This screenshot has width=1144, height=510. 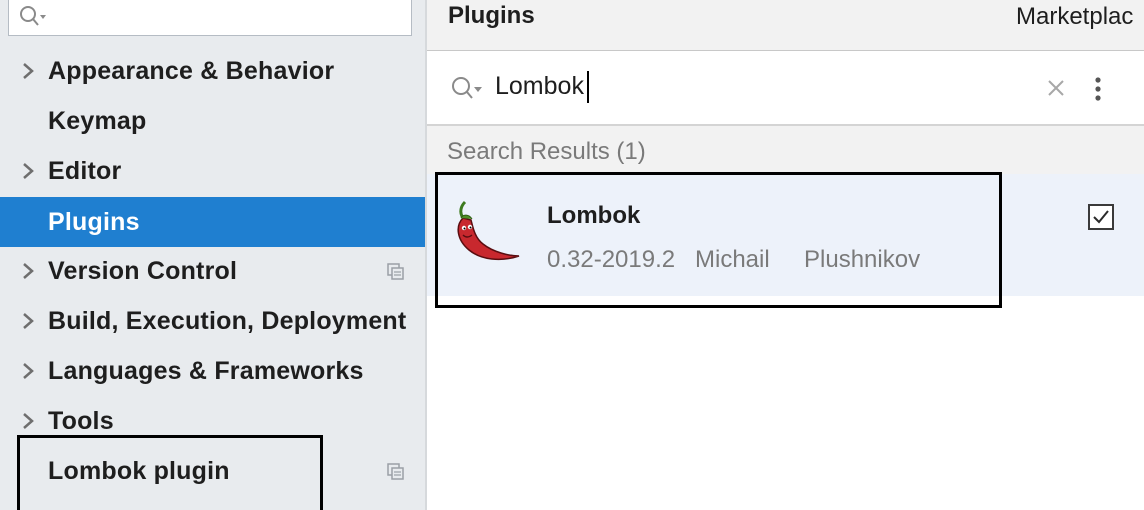 I want to click on plugin-search-input, so click(x=755, y=86).